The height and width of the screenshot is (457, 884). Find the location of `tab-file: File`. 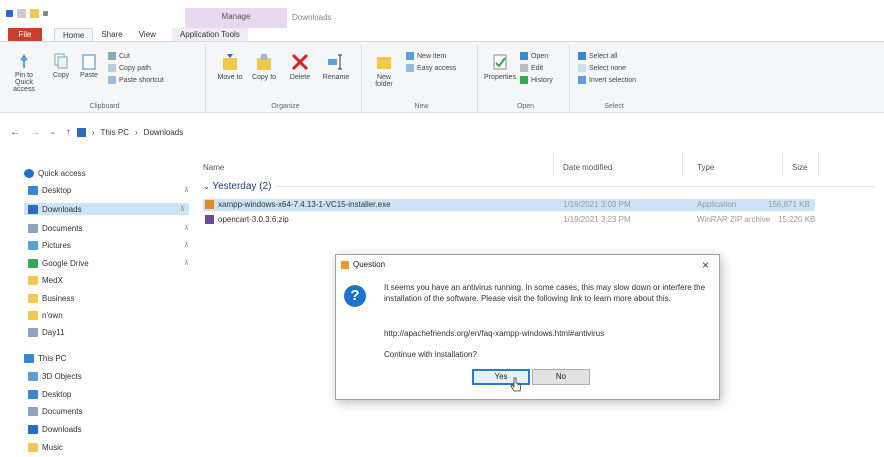

tab-file: File is located at coordinates (25, 34).